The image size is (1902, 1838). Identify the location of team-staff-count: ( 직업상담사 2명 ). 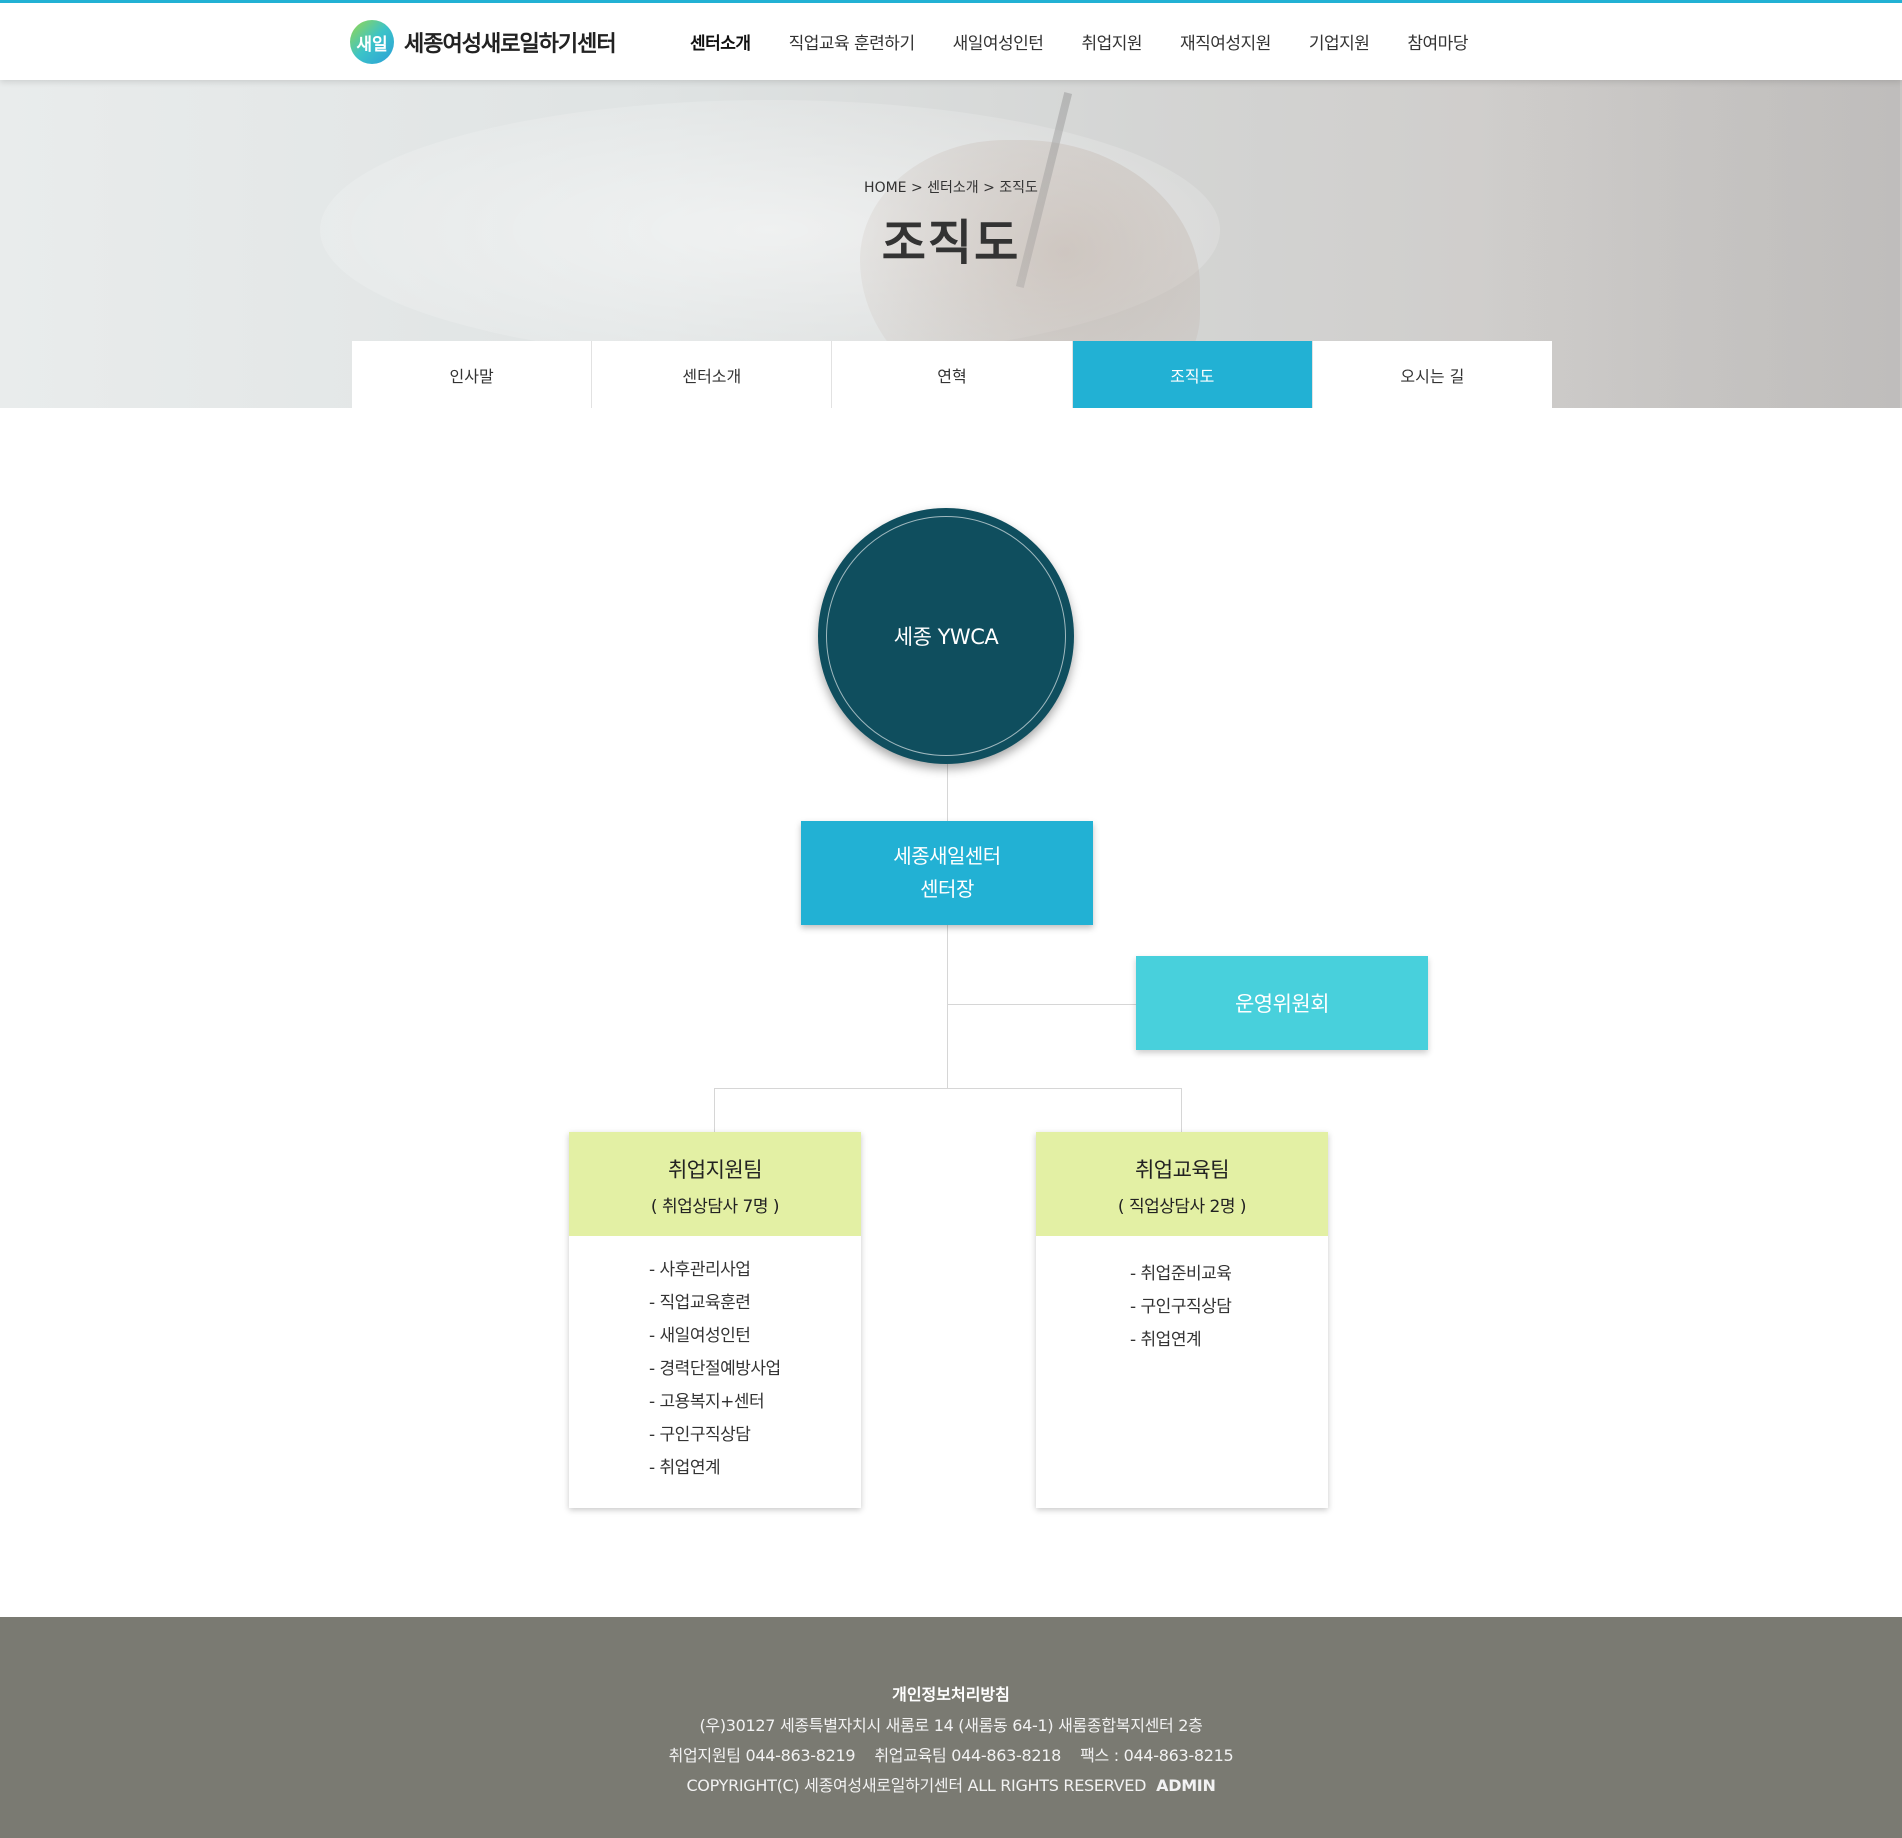
(1182, 1207).